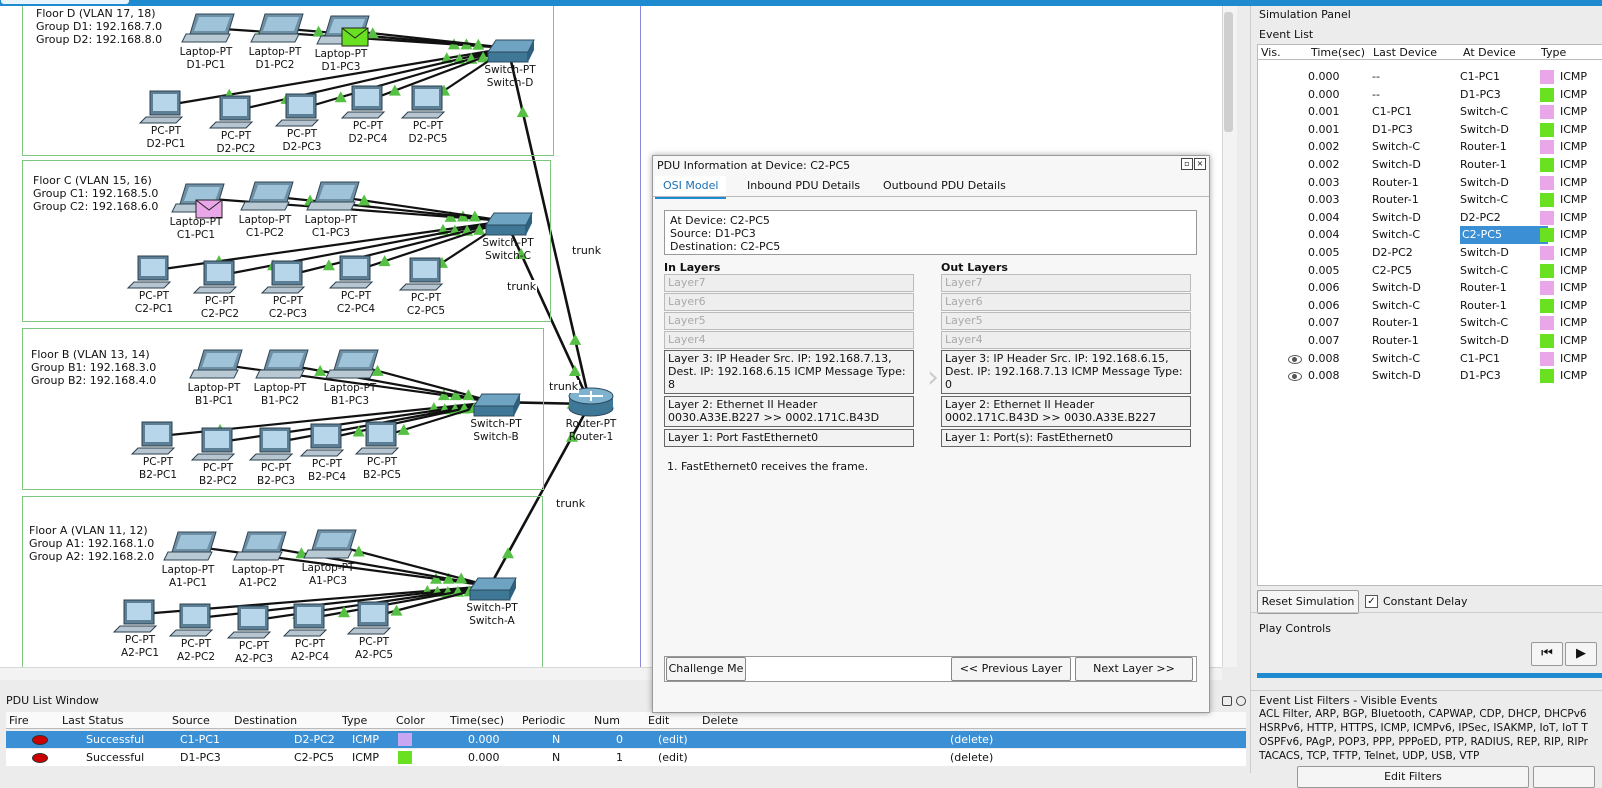  I want to click on pdu-col-periodic: Periodic, so click(544, 720).